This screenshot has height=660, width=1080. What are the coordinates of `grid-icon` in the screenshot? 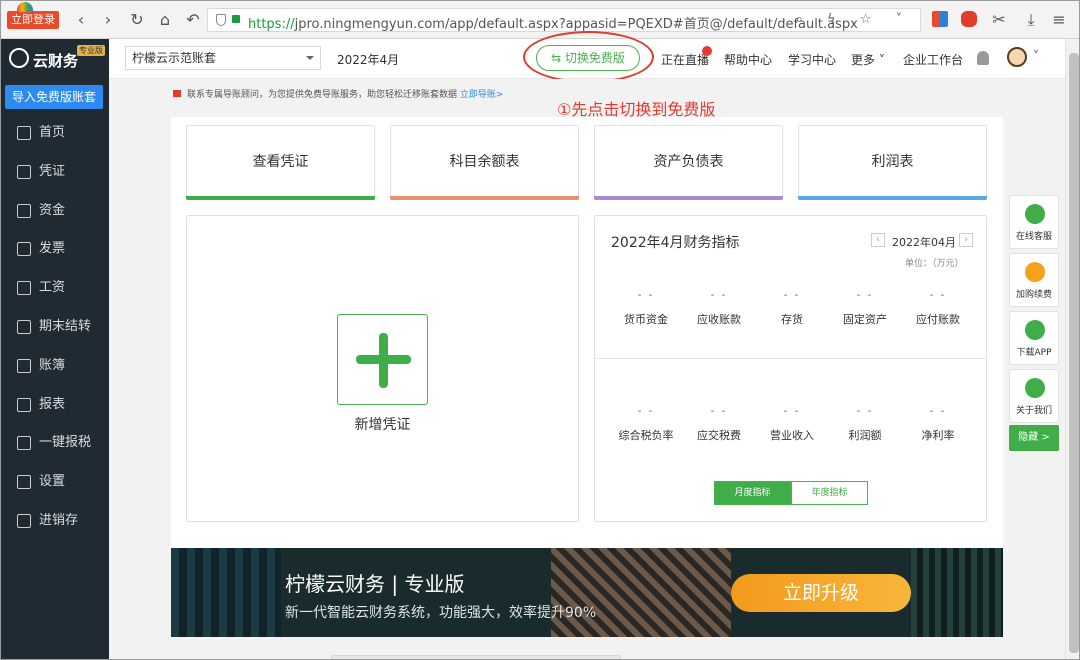 It's located at (940, 19).